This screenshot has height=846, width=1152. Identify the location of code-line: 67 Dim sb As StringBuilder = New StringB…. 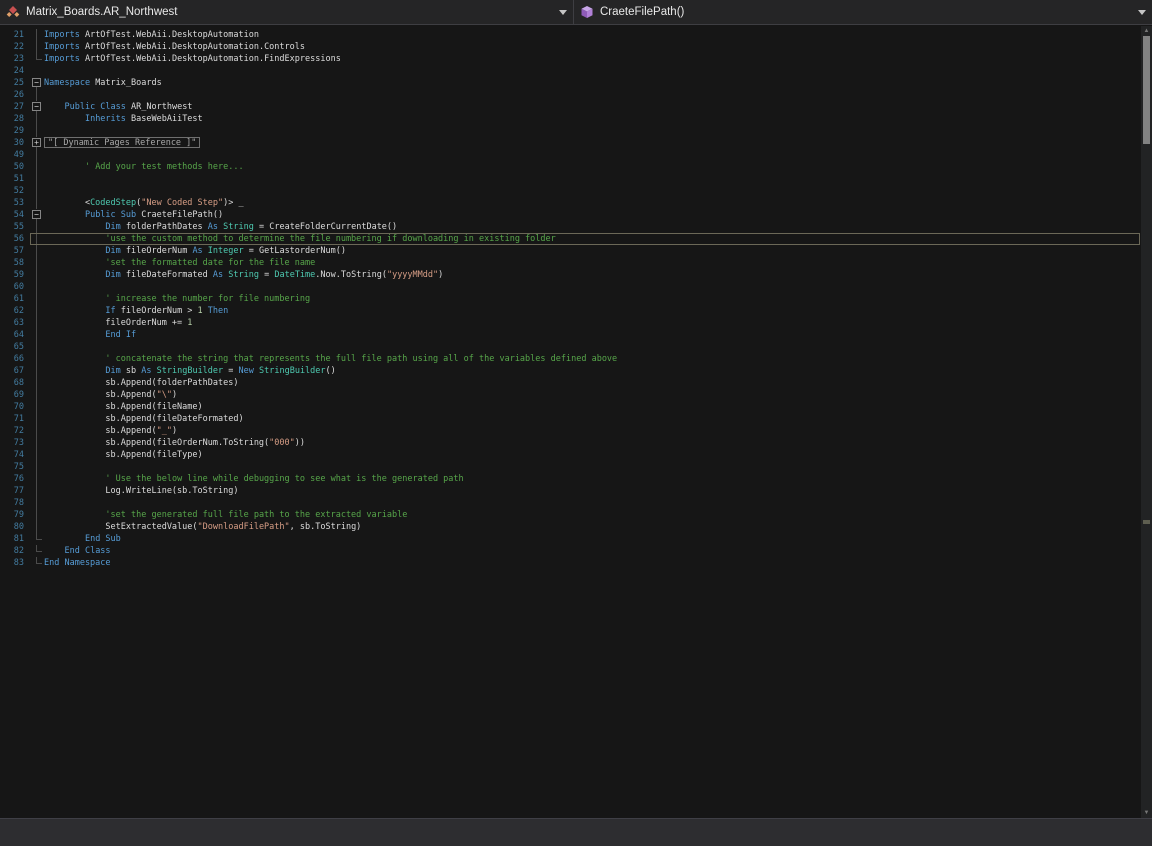
(570, 371).